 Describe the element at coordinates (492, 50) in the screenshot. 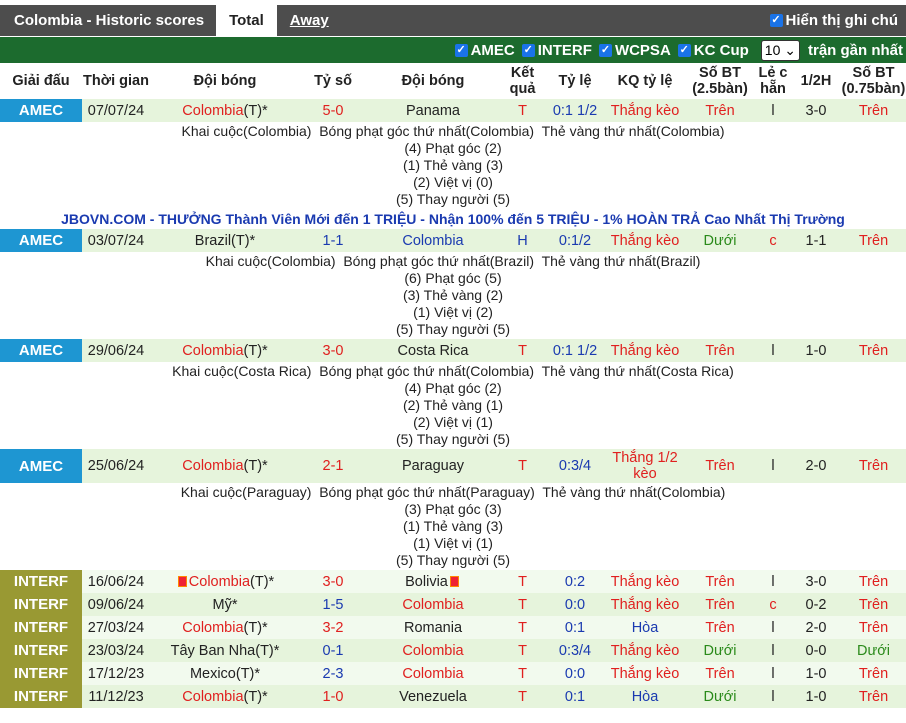

I see `filter-label: AMEC` at that location.